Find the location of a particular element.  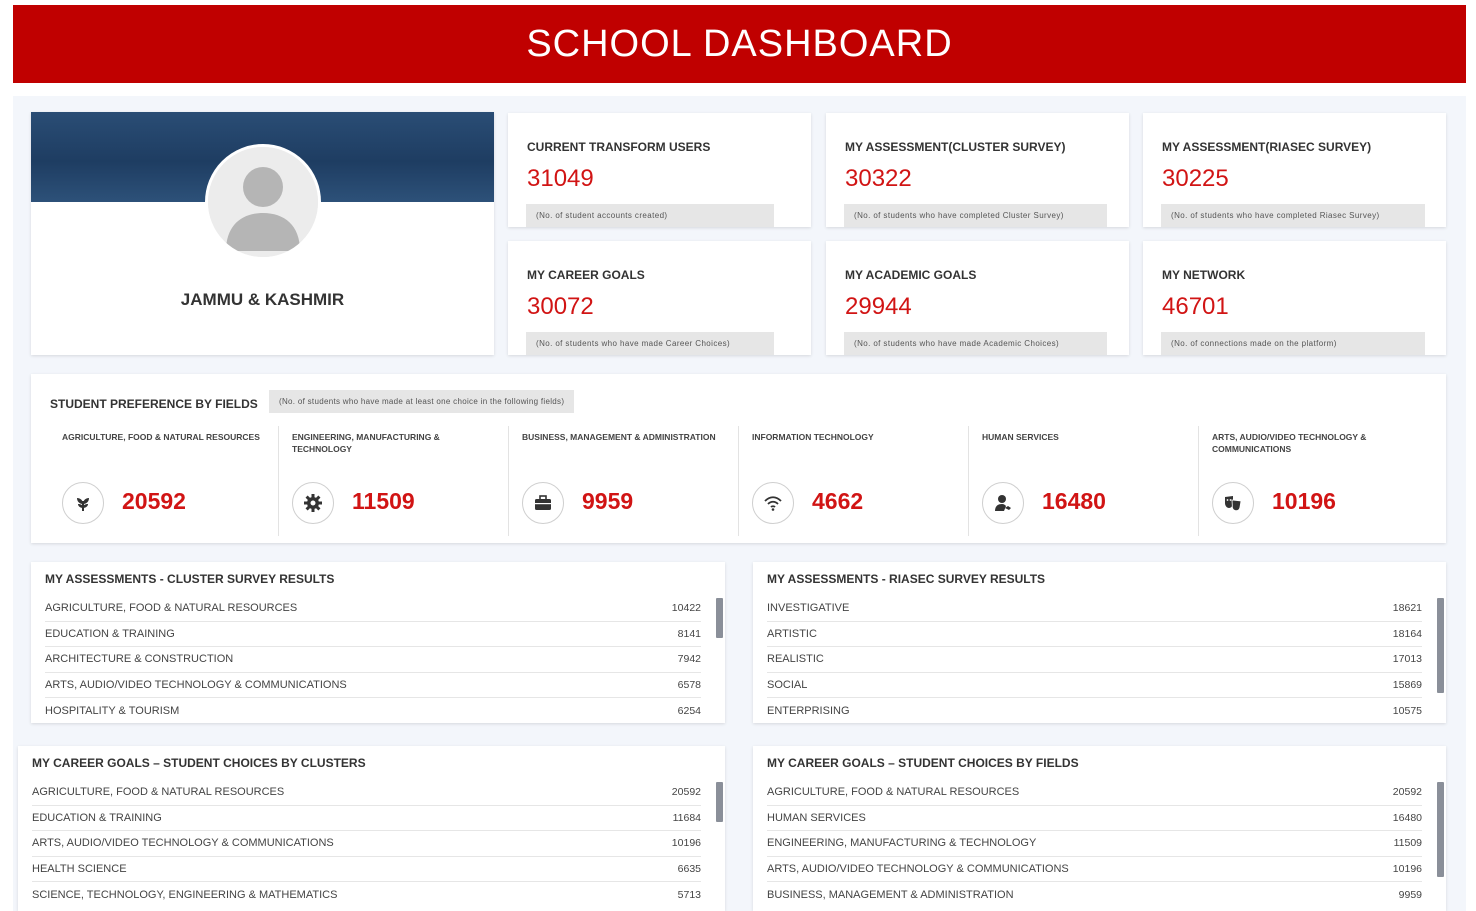

table-row: INVESTIGATIVE 18621 is located at coordinates (1094, 609).